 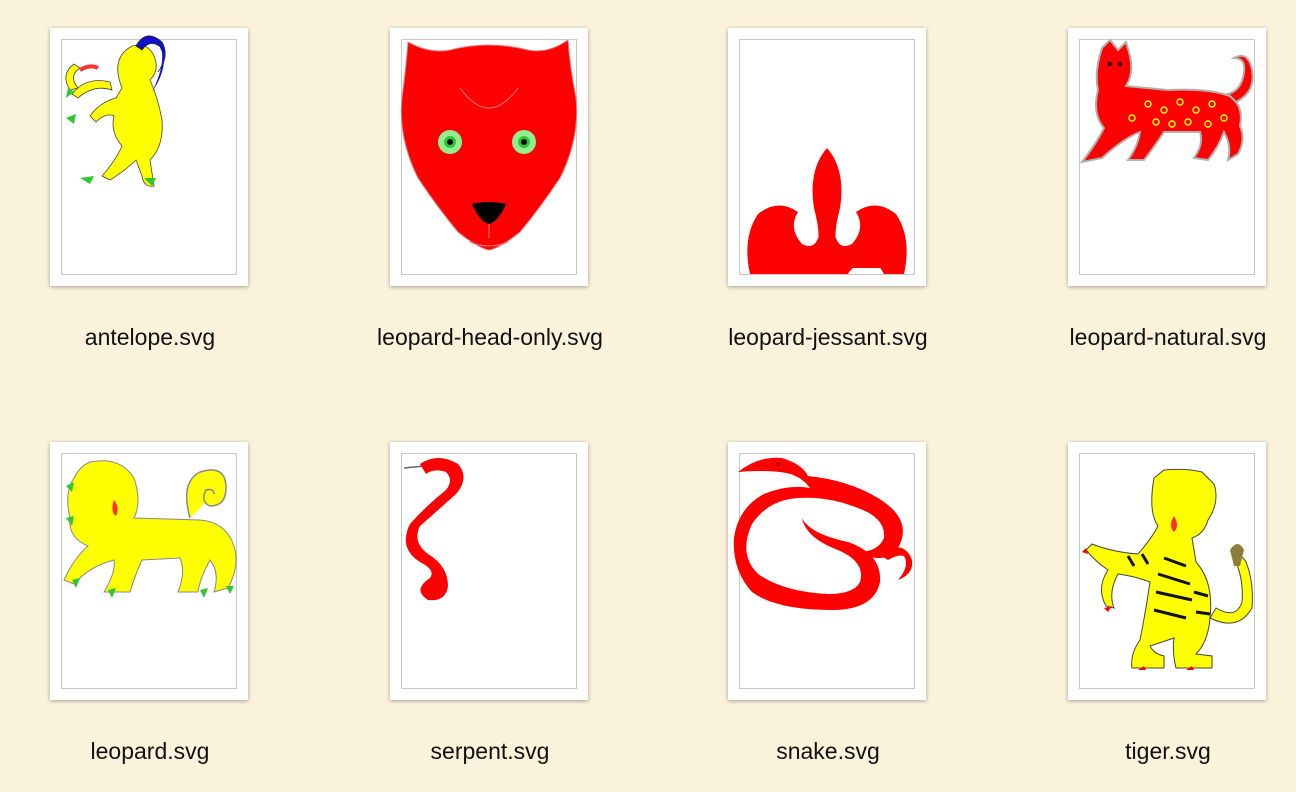 I want to click on file-name-label: leopard-head-only.svg, so click(x=490, y=337).